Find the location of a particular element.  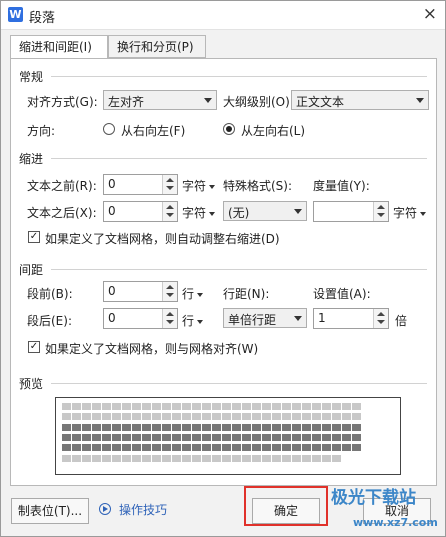

ltr-radio is located at coordinates (229, 129).